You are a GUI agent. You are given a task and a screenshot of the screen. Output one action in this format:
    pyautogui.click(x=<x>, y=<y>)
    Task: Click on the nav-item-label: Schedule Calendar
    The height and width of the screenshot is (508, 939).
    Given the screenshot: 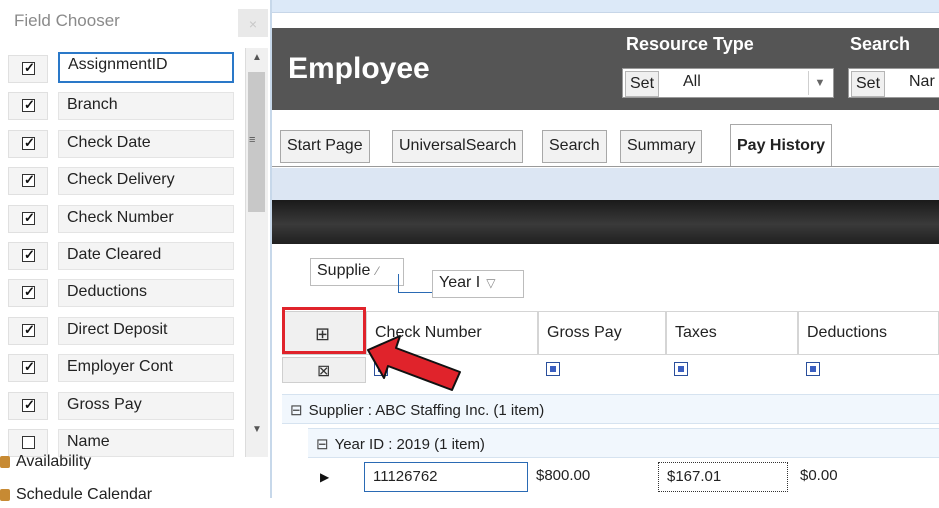 What is the action you would take?
    pyautogui.click(x=84, y=494)
    